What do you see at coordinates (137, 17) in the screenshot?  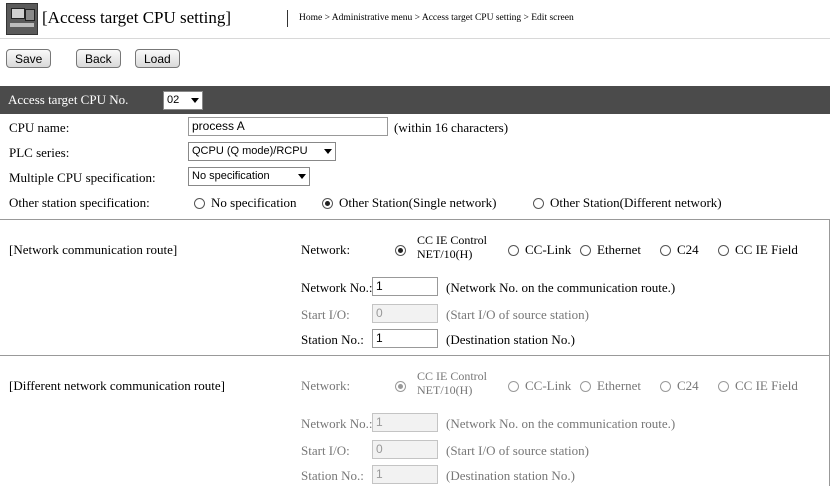 I see `page-title: [Access target CPU setting]` at bounding box center [137, 17].